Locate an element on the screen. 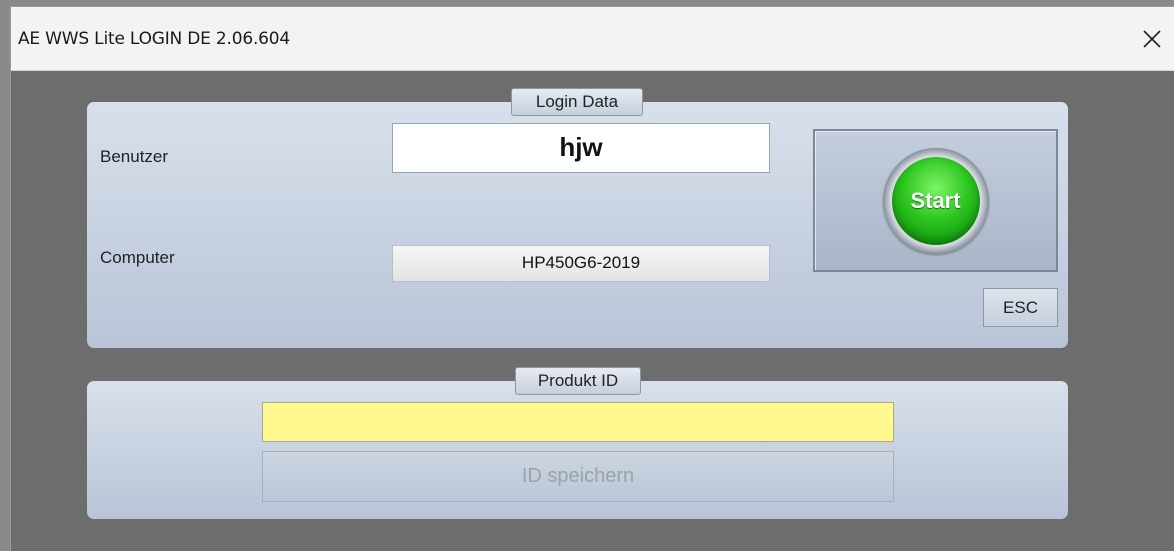 The height and width of the screenshot is (551, 1174). product-id-caption: Produkt ID is located at coordinates (578, 381).